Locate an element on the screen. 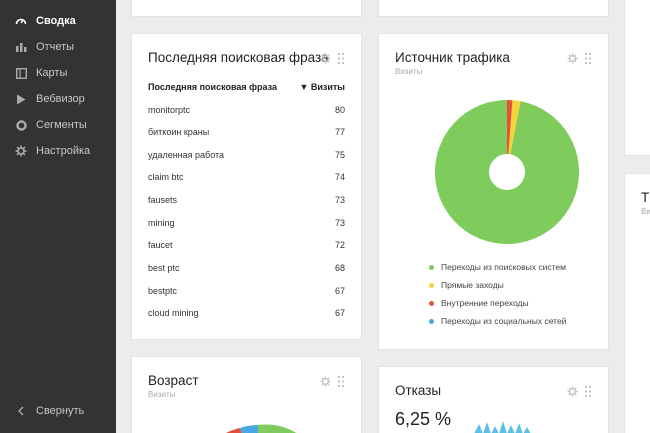 This screenshot has width=650, height=433. widget-title: Т is located at coordinates (645, 197).